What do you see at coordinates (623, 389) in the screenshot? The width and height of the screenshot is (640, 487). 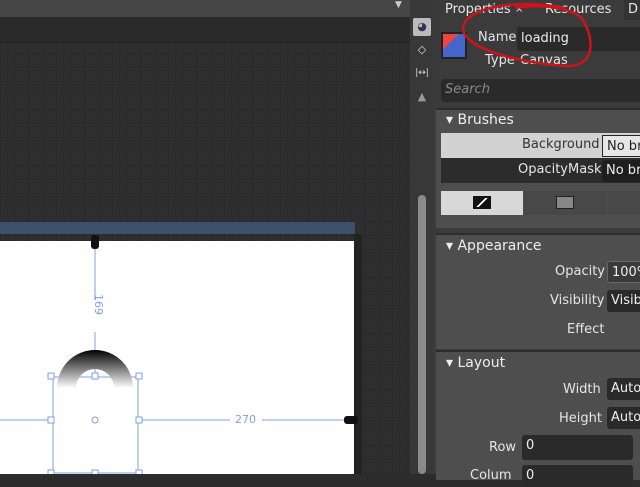 I see `width-input: Auto` at bounding box center [623, 389].